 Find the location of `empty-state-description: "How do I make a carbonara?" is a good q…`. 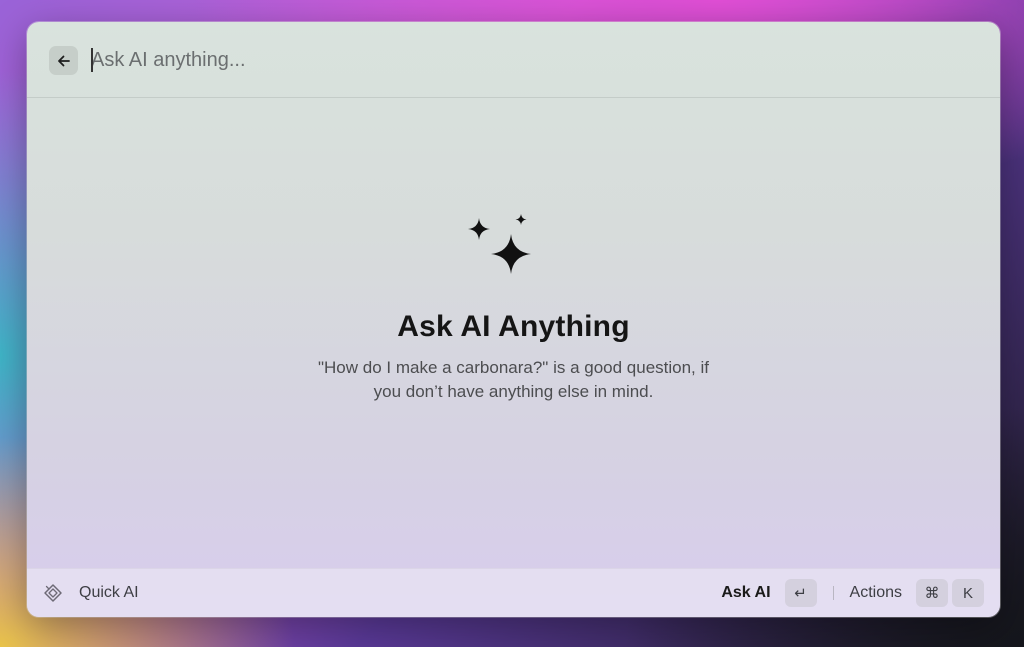

empty-state-description: "How do I make a carbonara?" is a good q… is located at coordinates (513, 379).